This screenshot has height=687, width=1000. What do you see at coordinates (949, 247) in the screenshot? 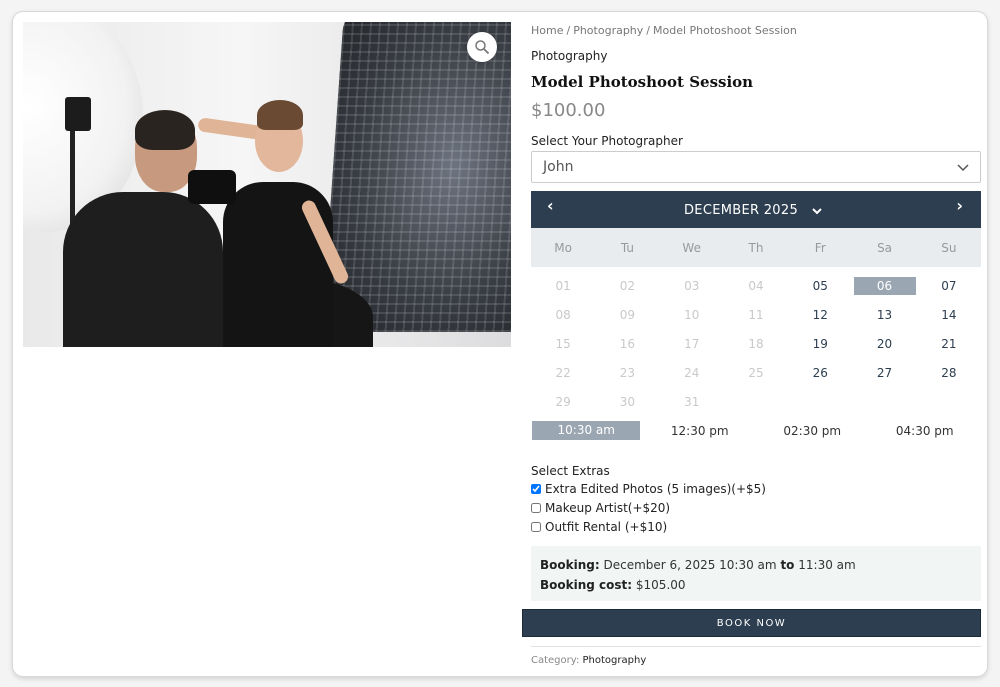
I see `weekday-label: Su` at bounding box center [949, 247].